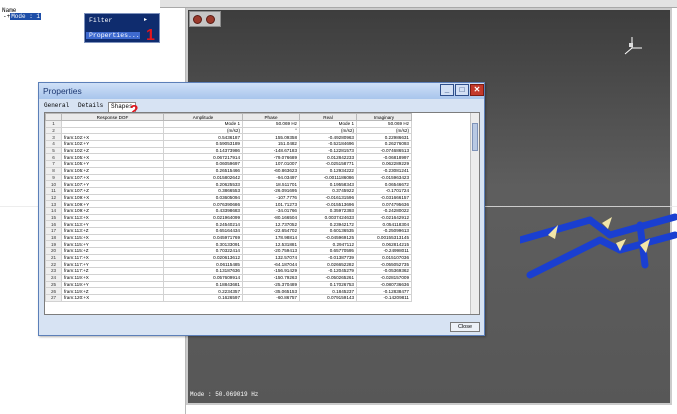 The height and width of the screenshot is (414, 677). What do you see at coordinates (203, 231) in the screenshot?
I see `table-cell: 0.65164434` at bounding box center [203, 231].